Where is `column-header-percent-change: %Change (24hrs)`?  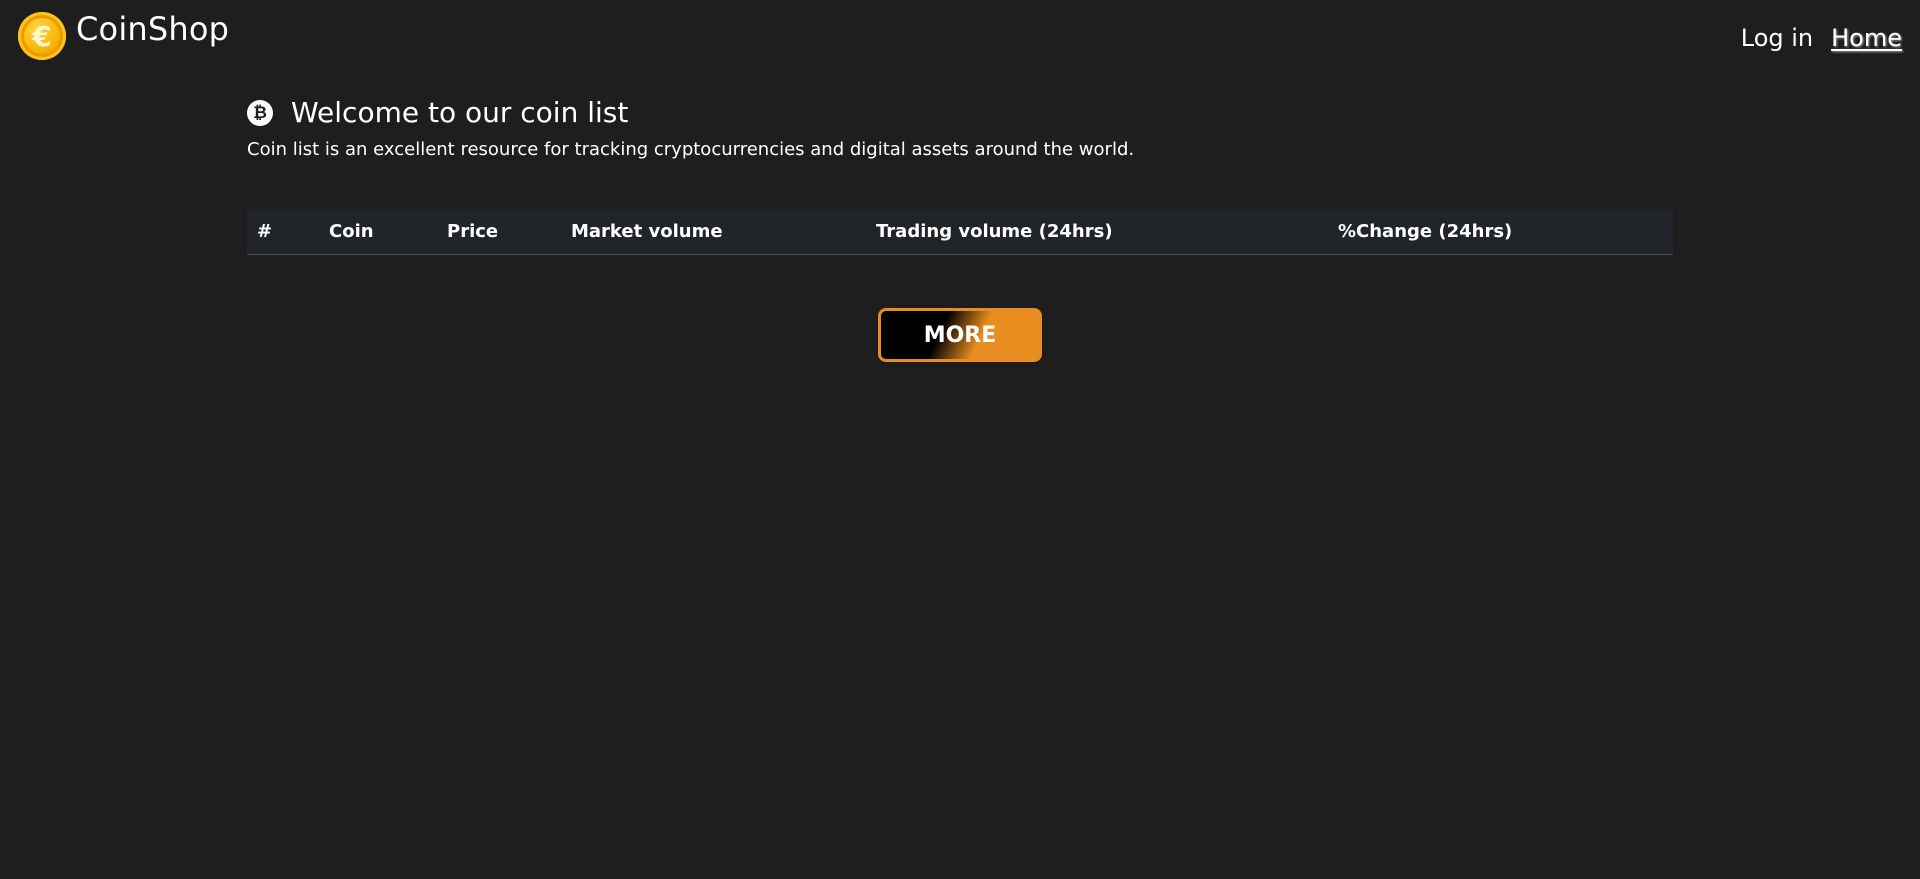
column-header-percent-change: %Change (24hrs) is located at coordinates (1500, 232).